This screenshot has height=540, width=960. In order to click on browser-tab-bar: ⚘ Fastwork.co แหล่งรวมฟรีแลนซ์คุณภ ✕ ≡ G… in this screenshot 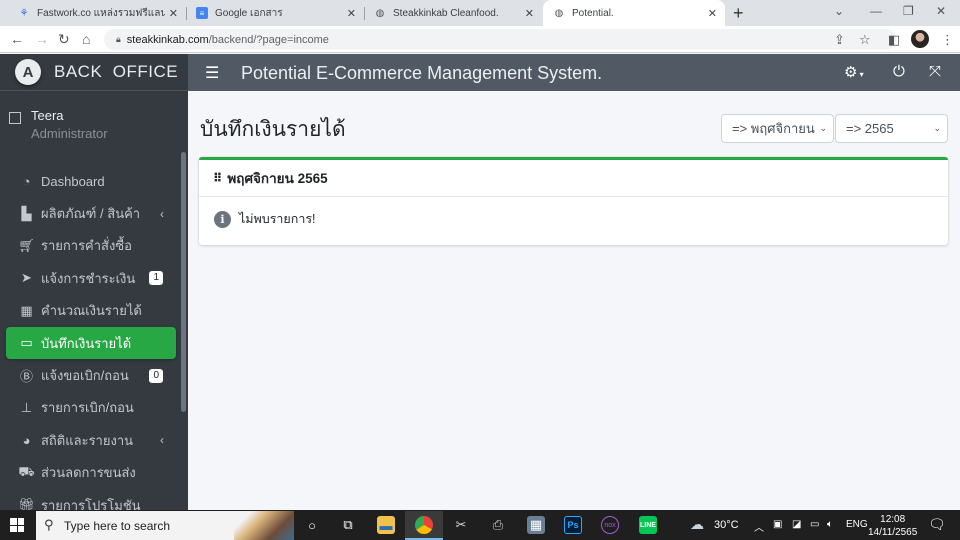, I will do `click(480, 13)`.